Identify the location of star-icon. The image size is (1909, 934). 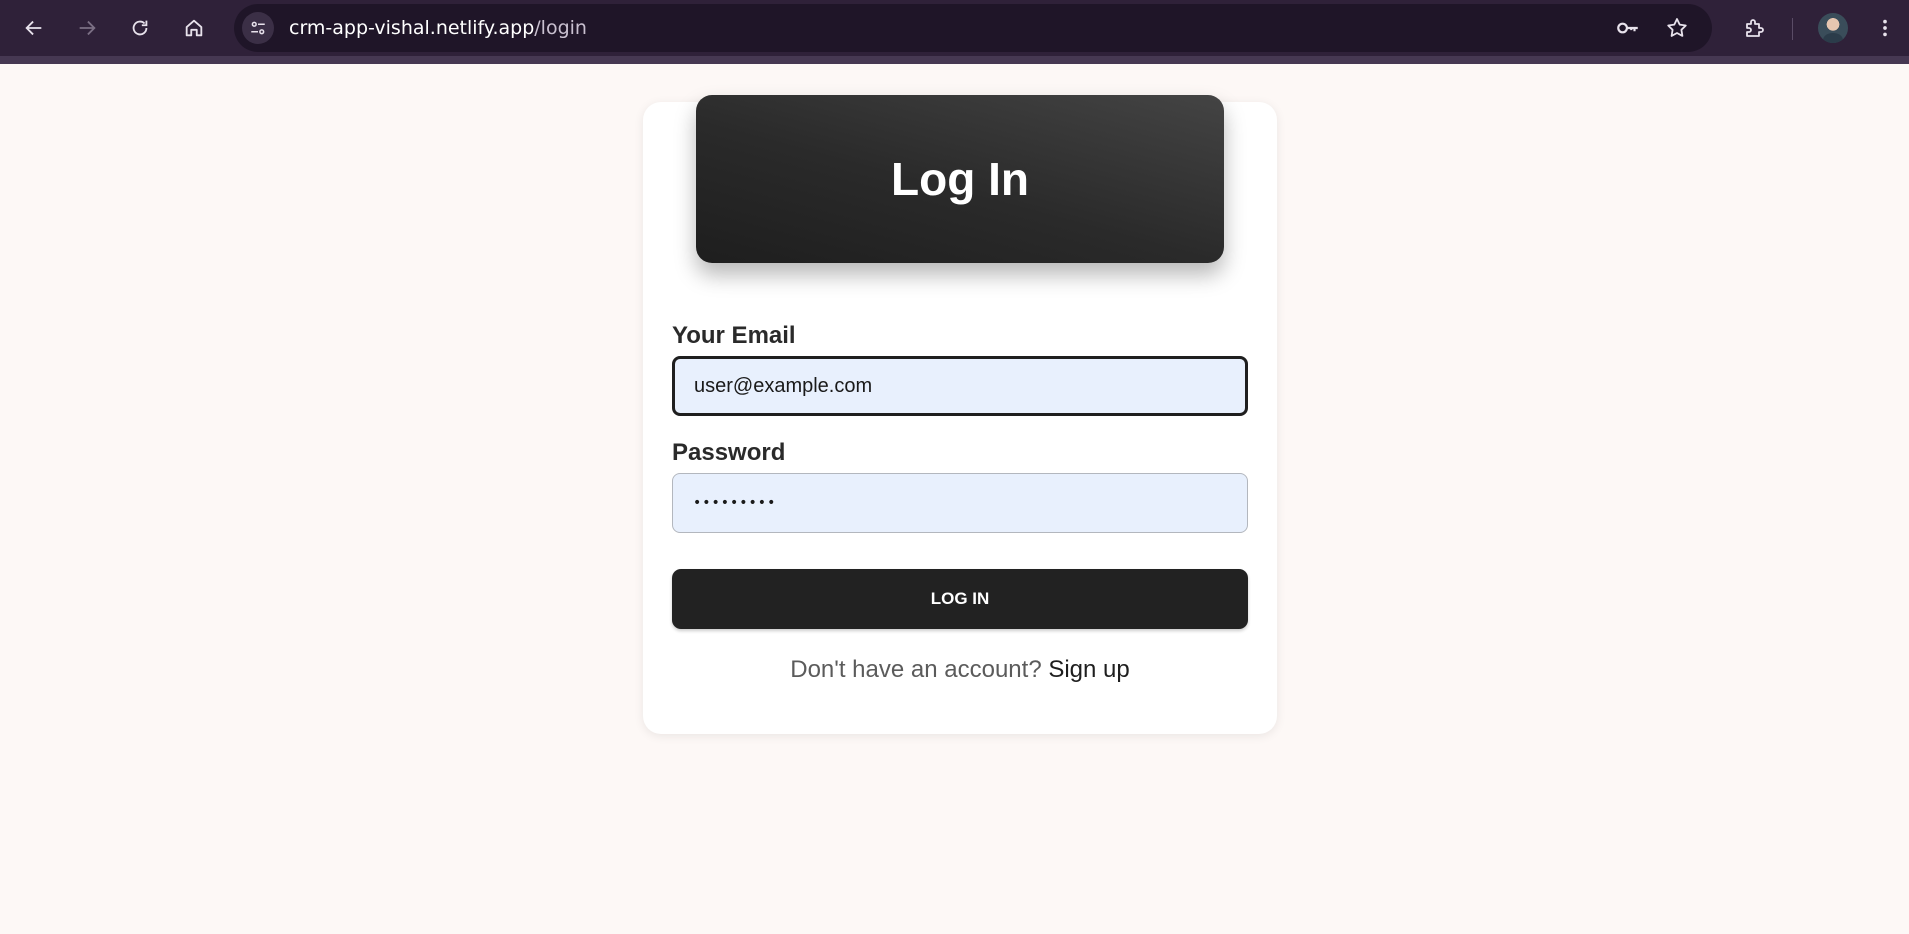
(1677, 27).